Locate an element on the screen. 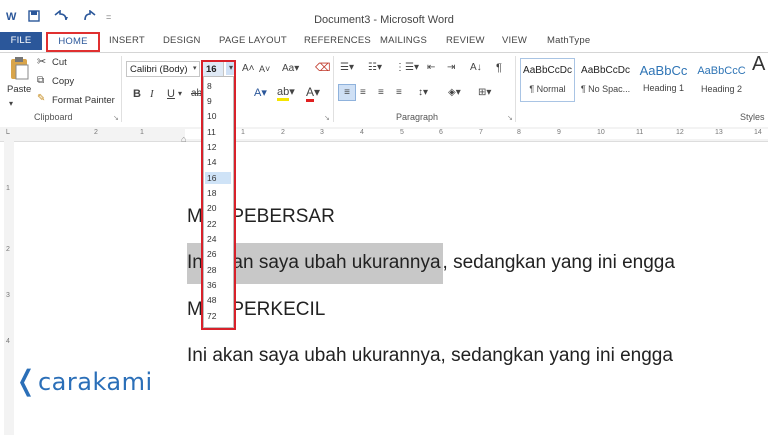 Image resolution: width=768 pixels, height=435 pixels. styles-group-label: Styles is located at coordinates (752, 117).